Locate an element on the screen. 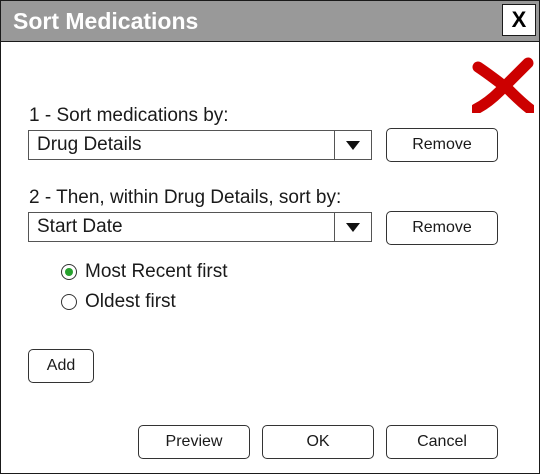 The height and width of the screenshot is (476, 542). sort-level-1-label: 1 - Sort medications by: is located at coordinates (129, 115).